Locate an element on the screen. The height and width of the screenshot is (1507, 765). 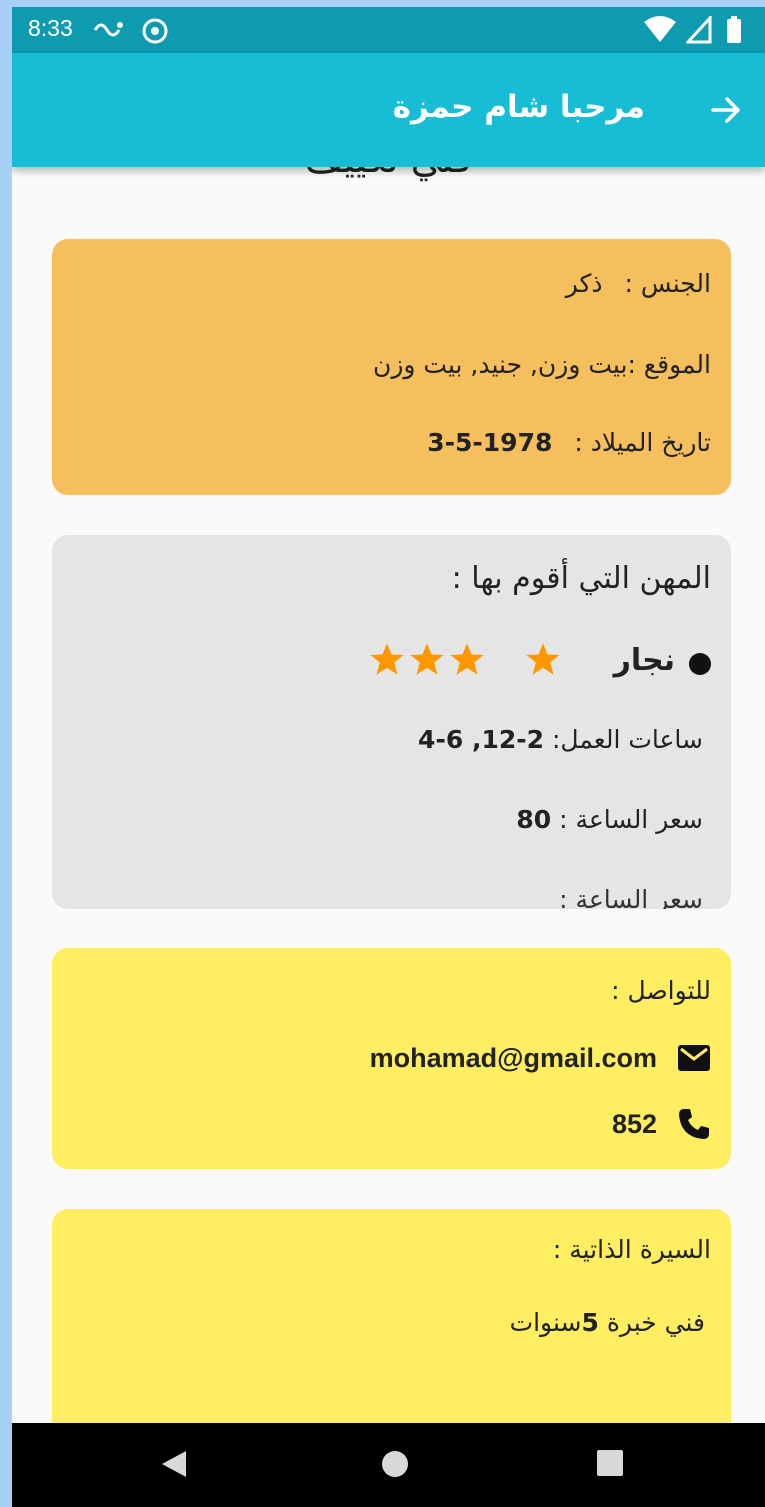
job-price-row: سعر الساعة : 80 is located at coordinates (609, 819).